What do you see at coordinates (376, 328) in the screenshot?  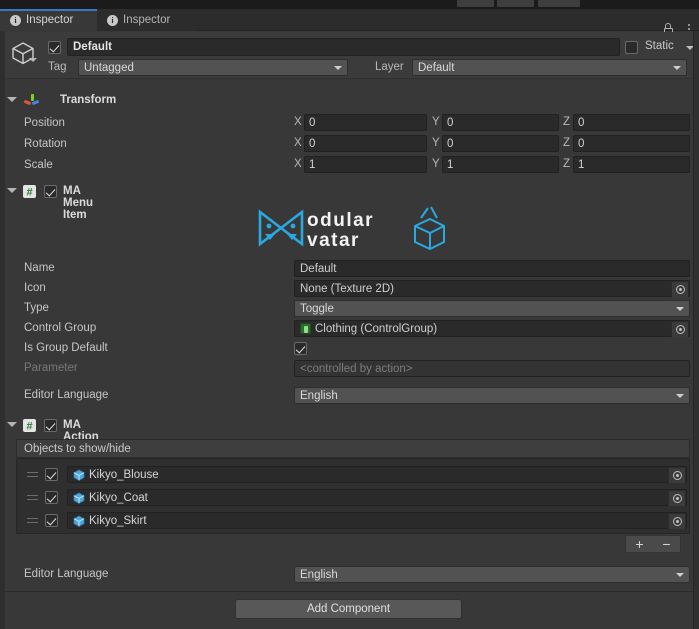 I see `control-group-value: Clothing (ControlGroup)` at bounding box center [376, 328].